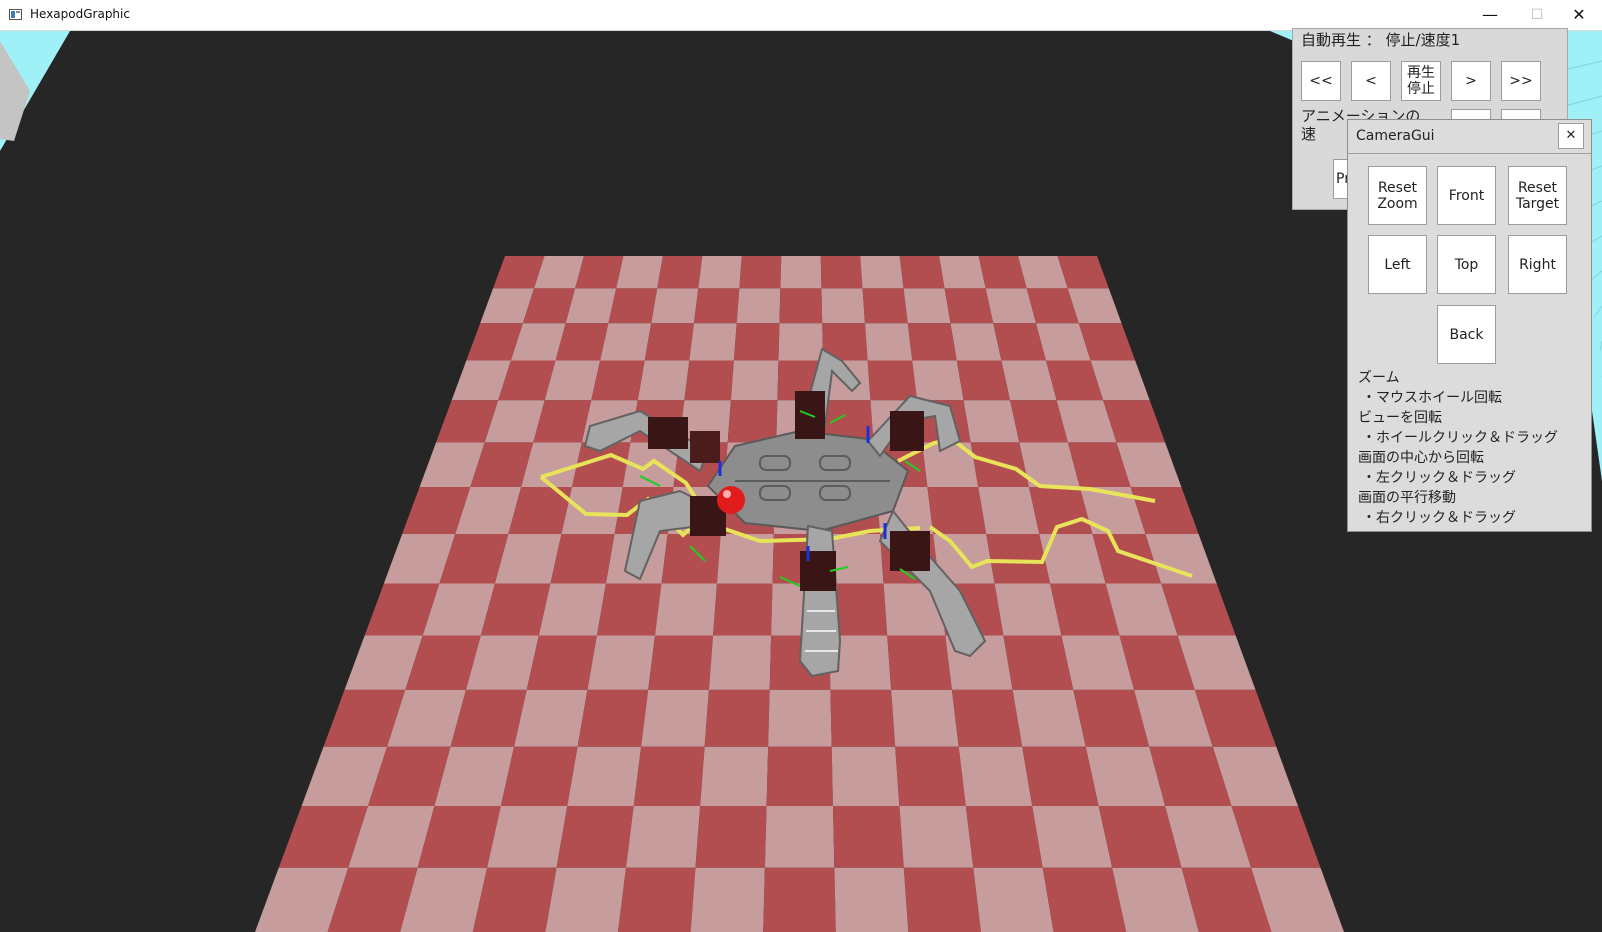  I want to click on camera-gui-close-button: ✕, so click(1571, 136).